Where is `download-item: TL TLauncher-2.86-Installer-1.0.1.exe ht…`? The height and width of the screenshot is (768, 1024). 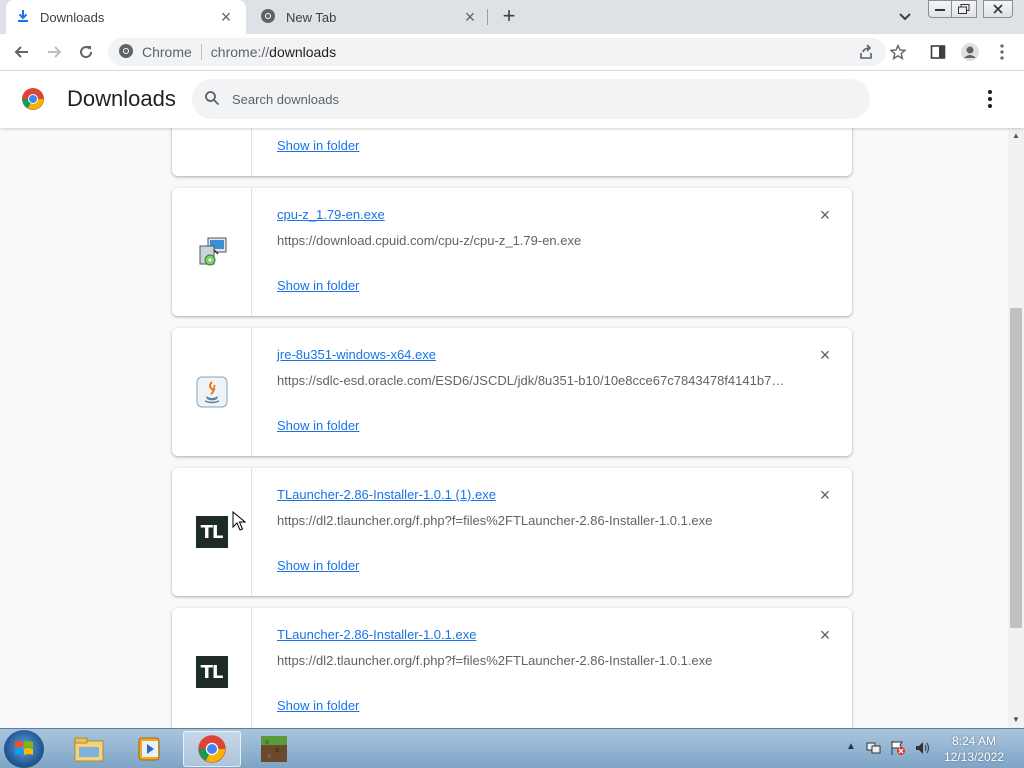
download-item: TL TLauncher-2.86-Installer-1.0.1.exe ht… is located at coordinates (512, 668).